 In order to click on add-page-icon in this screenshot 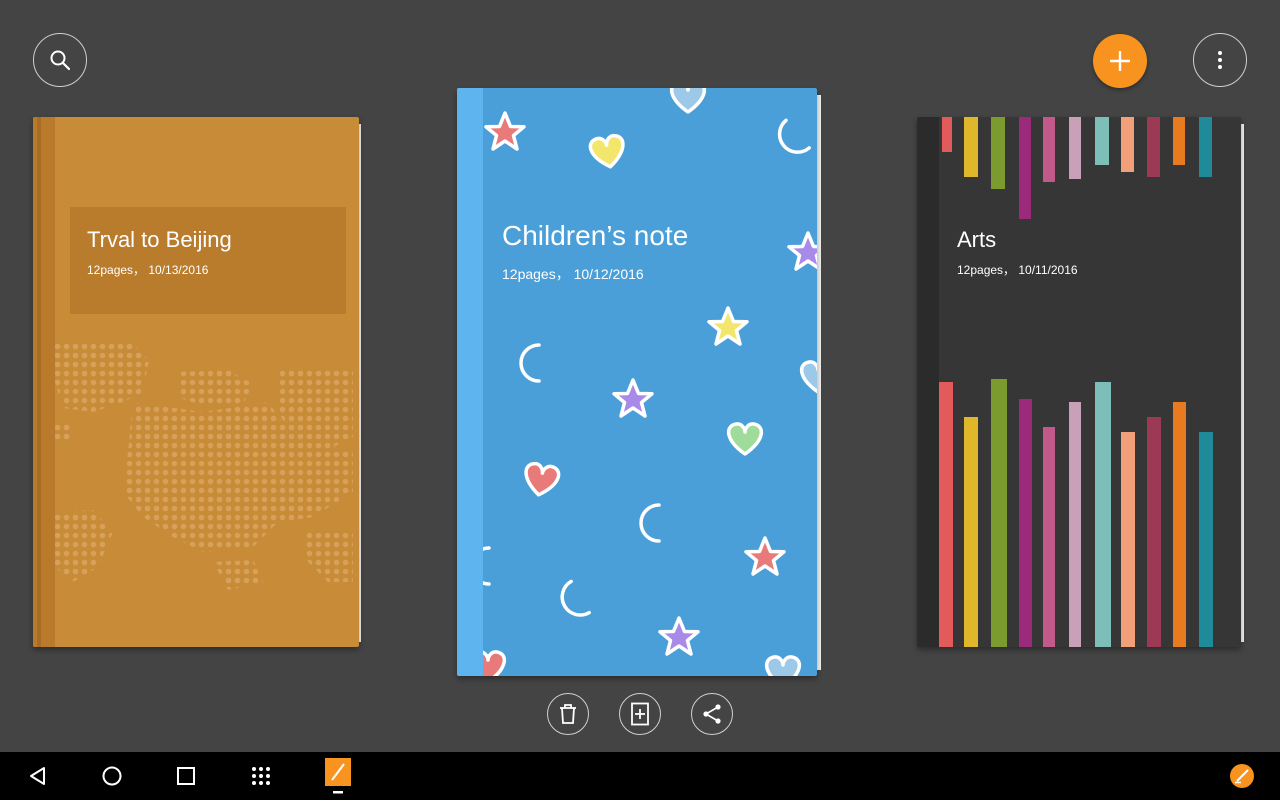, I will do `click(640, 714)`.